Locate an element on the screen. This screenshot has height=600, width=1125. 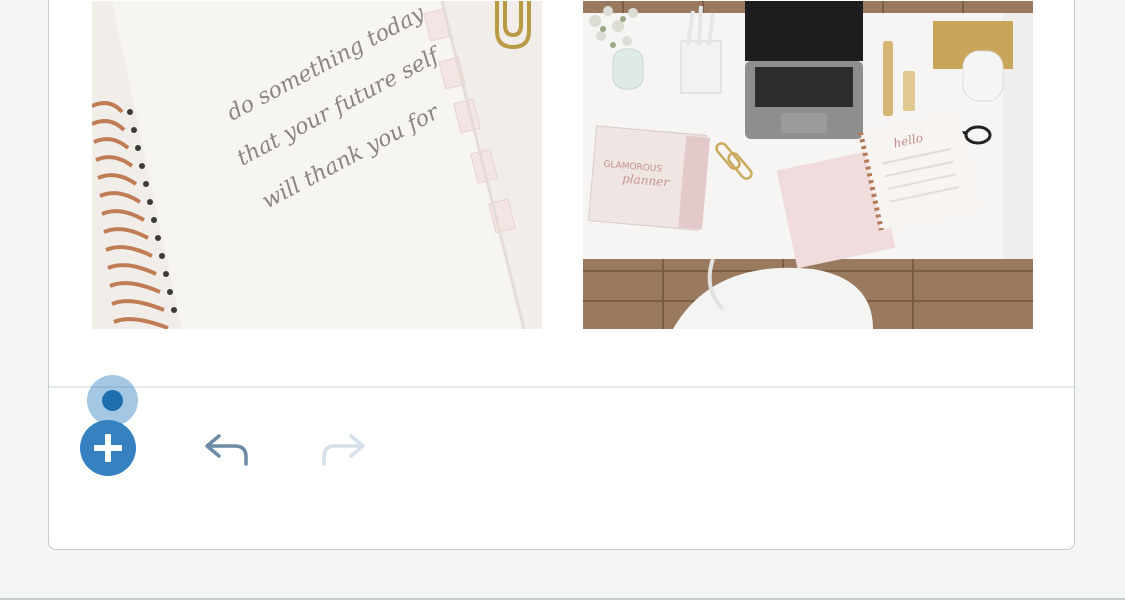
cursor-dot is located at coordinates (112, 400).